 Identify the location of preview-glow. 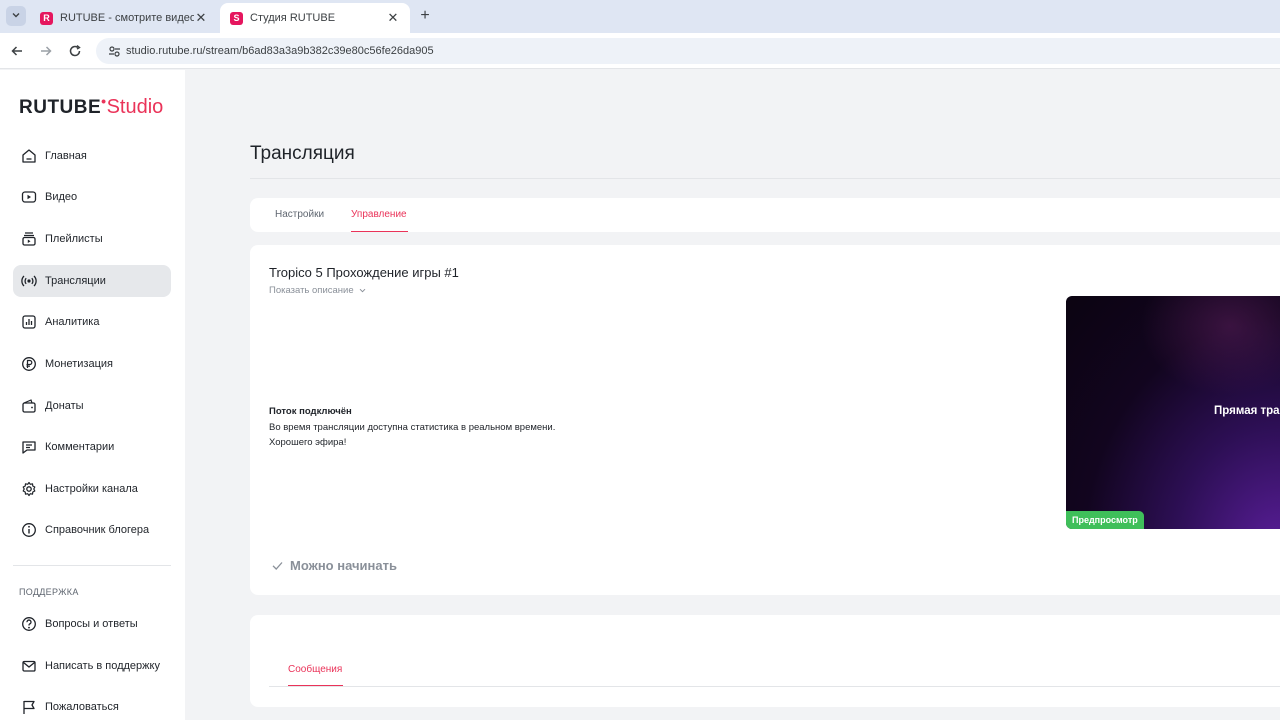
(1210, 346).